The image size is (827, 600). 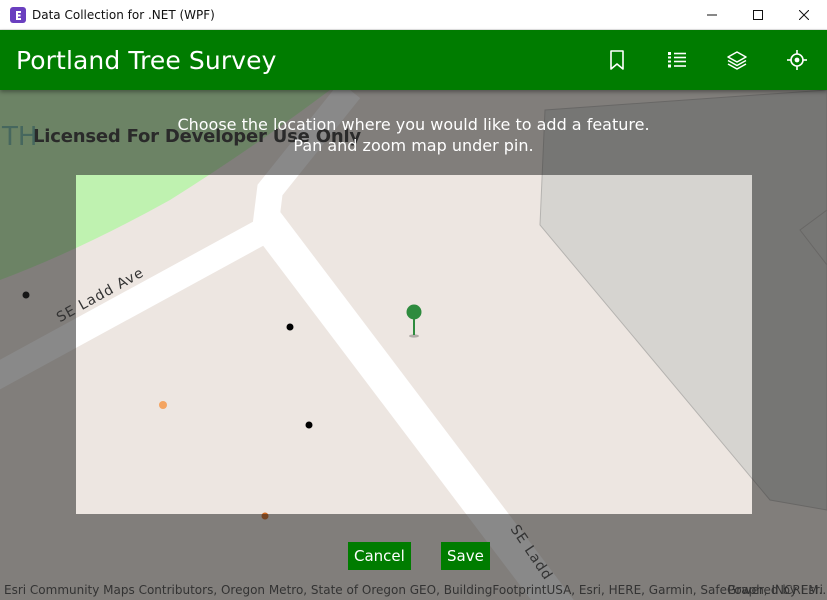 I want to click on locate-icon, so click(x=797, y=60).